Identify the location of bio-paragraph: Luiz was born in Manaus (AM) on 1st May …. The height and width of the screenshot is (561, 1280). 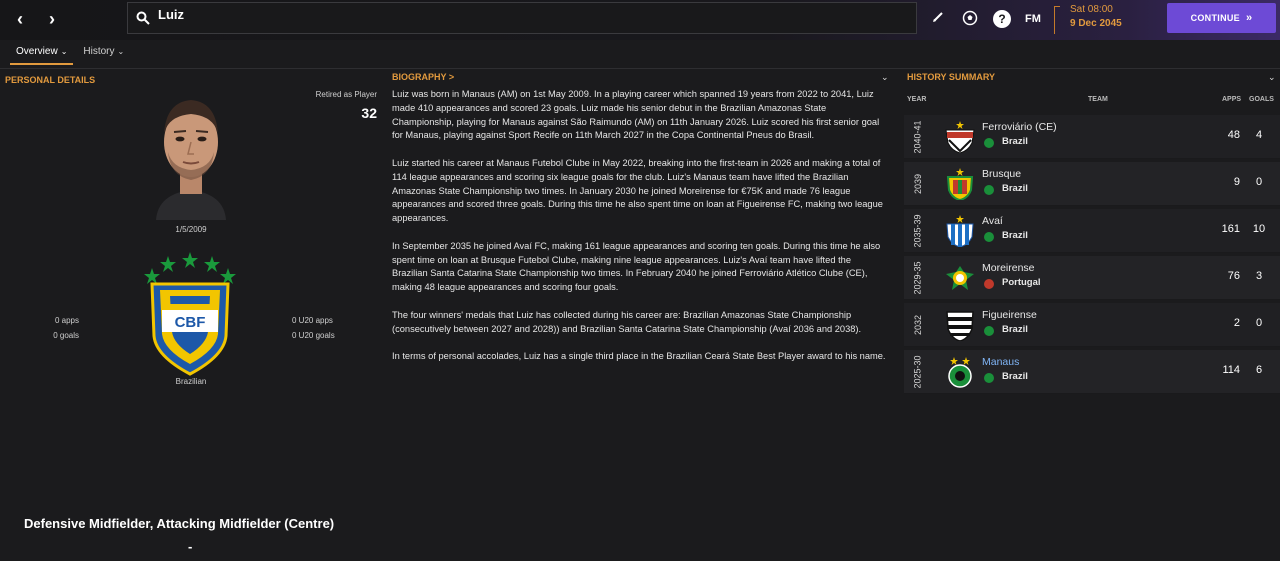
(636, 115).